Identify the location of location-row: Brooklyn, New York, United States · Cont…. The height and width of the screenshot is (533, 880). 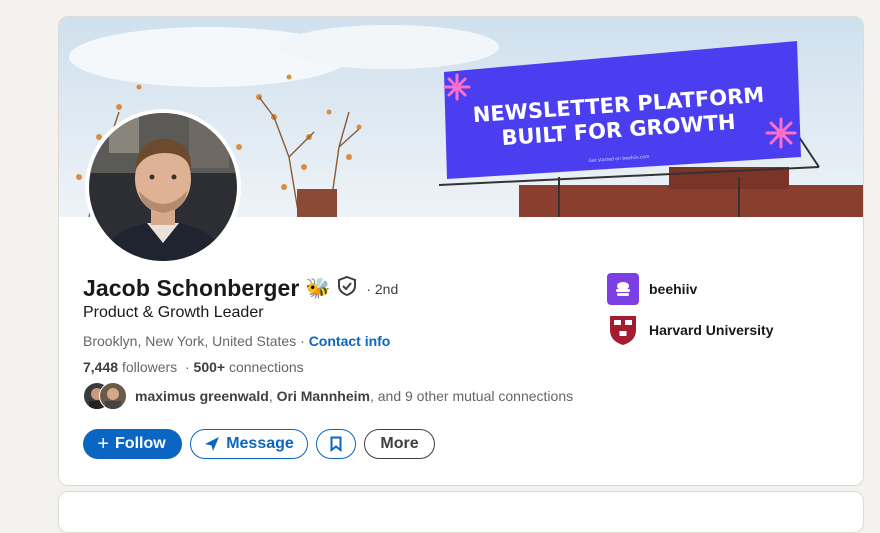
(236, 341).